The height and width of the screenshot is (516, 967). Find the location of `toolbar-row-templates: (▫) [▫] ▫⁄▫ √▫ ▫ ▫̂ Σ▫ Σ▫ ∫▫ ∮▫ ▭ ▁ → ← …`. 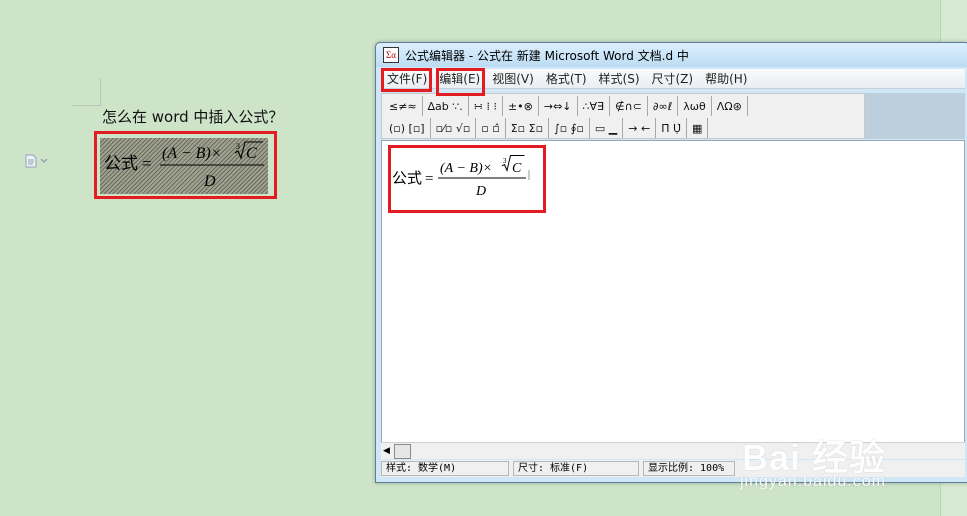

toolbar-row-templates: (▫) [▫] ▫⁄▫ √▫ ▫ ▫̂ Σ▫ Σ▫ ∫▫ ∮▫ ▭ ▁ → ← … is located at coordinates (546, 128).